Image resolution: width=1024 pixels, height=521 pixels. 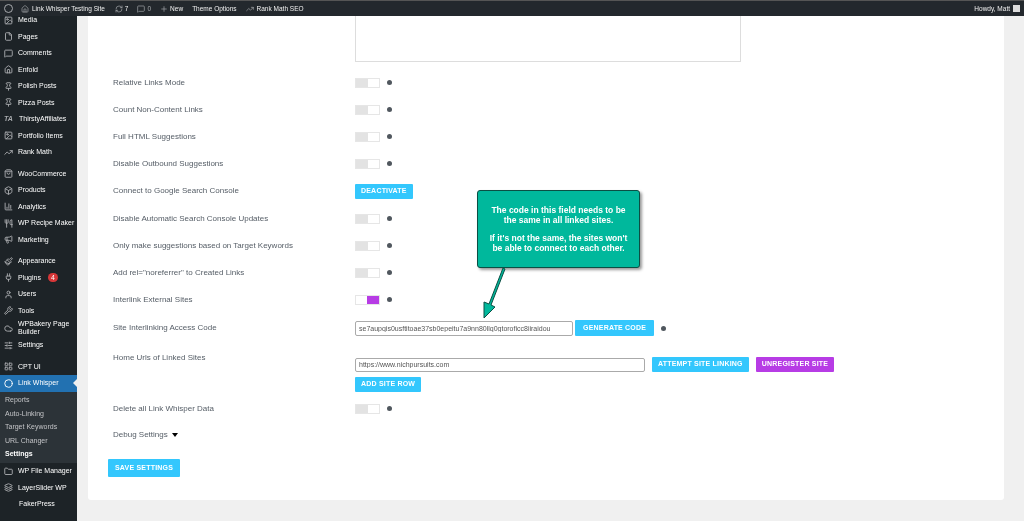 What do you see at coordinates (153, 299) in the screenshot?
I see `setting-label: Interlink External Sites` at bounding box center [153, 299].